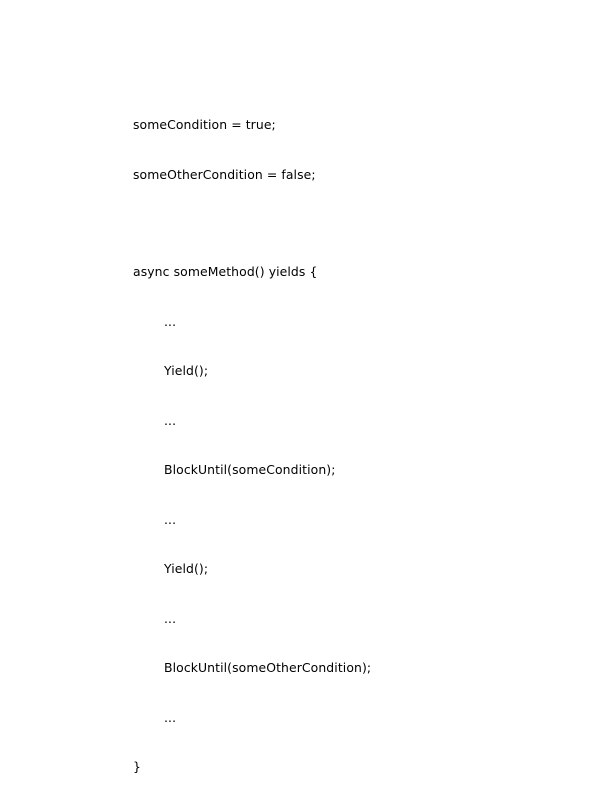 This screenshot has height=792, width=600. Describe the element at coordinates (224, 174) in the screenshot. I see `code-line-declaration: someOtherCondition = false;` at that location.